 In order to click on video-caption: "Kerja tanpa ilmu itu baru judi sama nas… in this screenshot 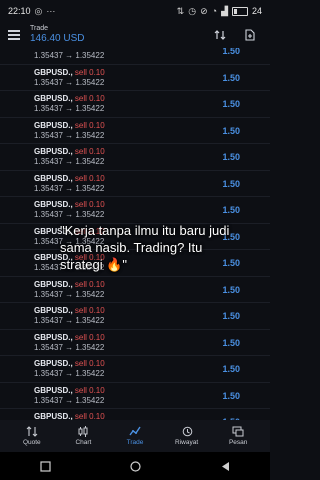, I will do `click(145, 247)`.